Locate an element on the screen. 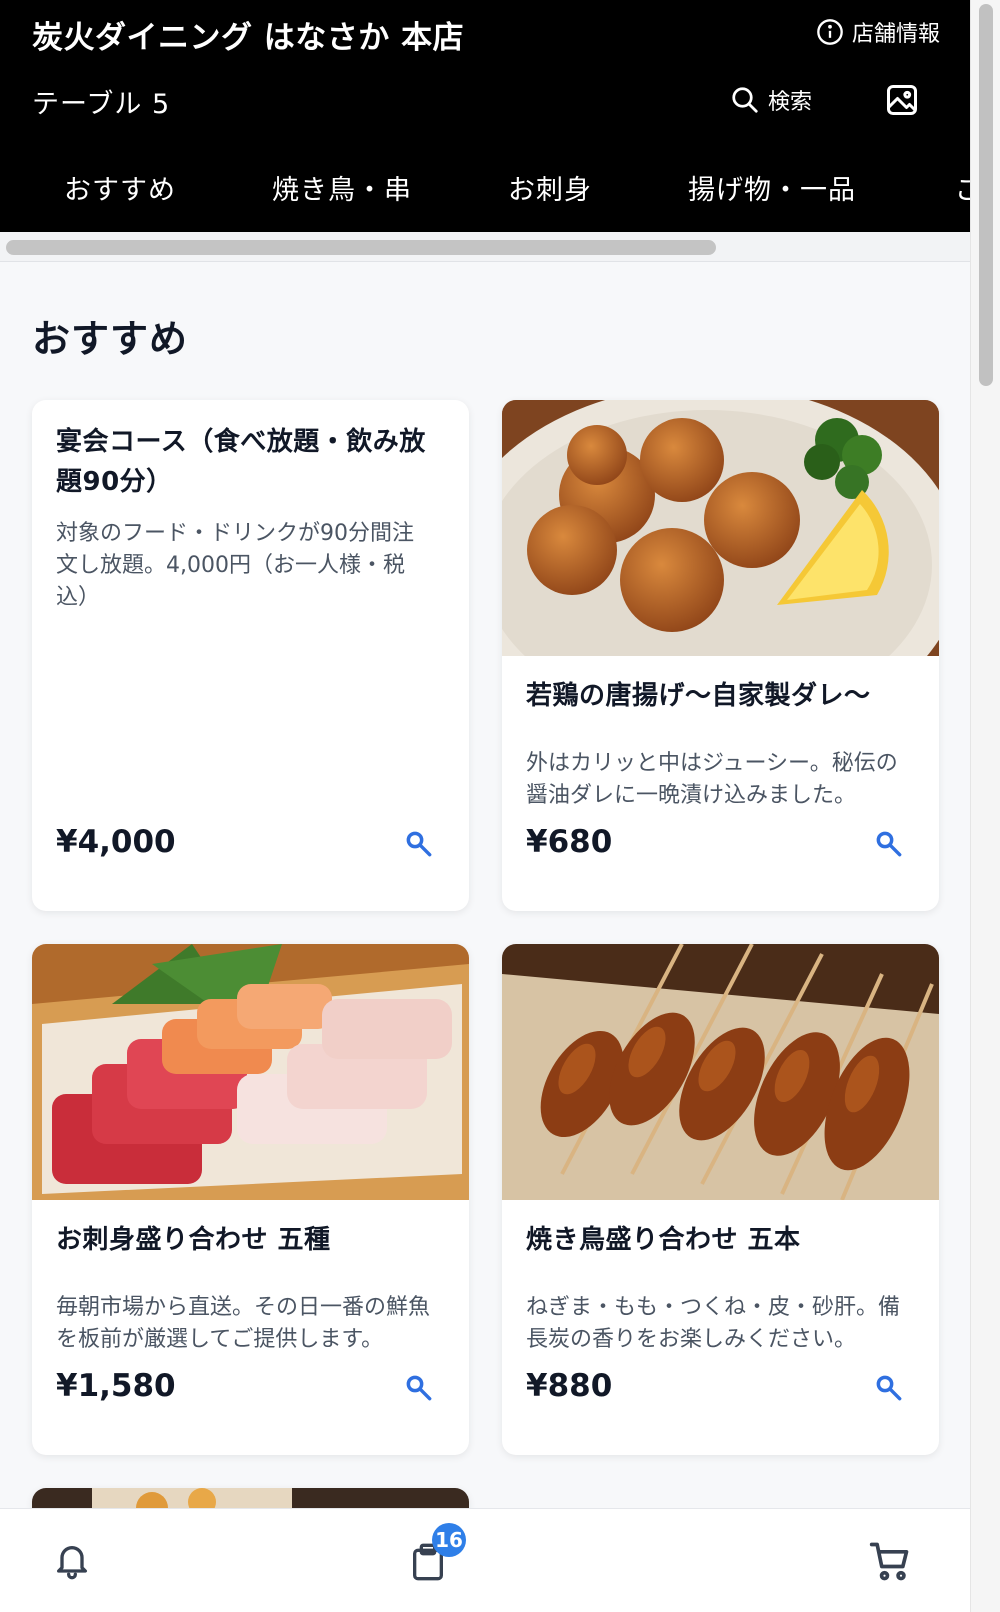 The height and width of the screenshot is (1612, 1000). menu-item-name: お刺身盛り合わせ 五種 is located at coordinates (193, 1240).